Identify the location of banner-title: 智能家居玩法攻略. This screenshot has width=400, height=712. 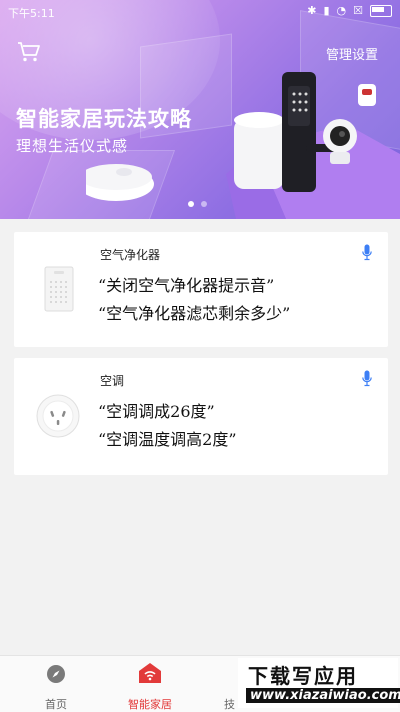
(104, 119).